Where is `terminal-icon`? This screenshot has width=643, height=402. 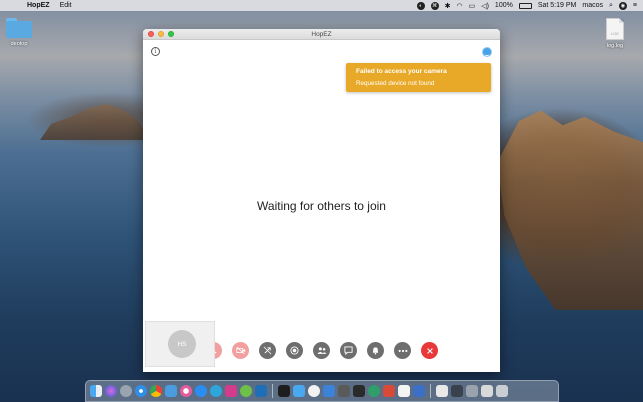
terminal-icon is located at coordinates (284, 391).